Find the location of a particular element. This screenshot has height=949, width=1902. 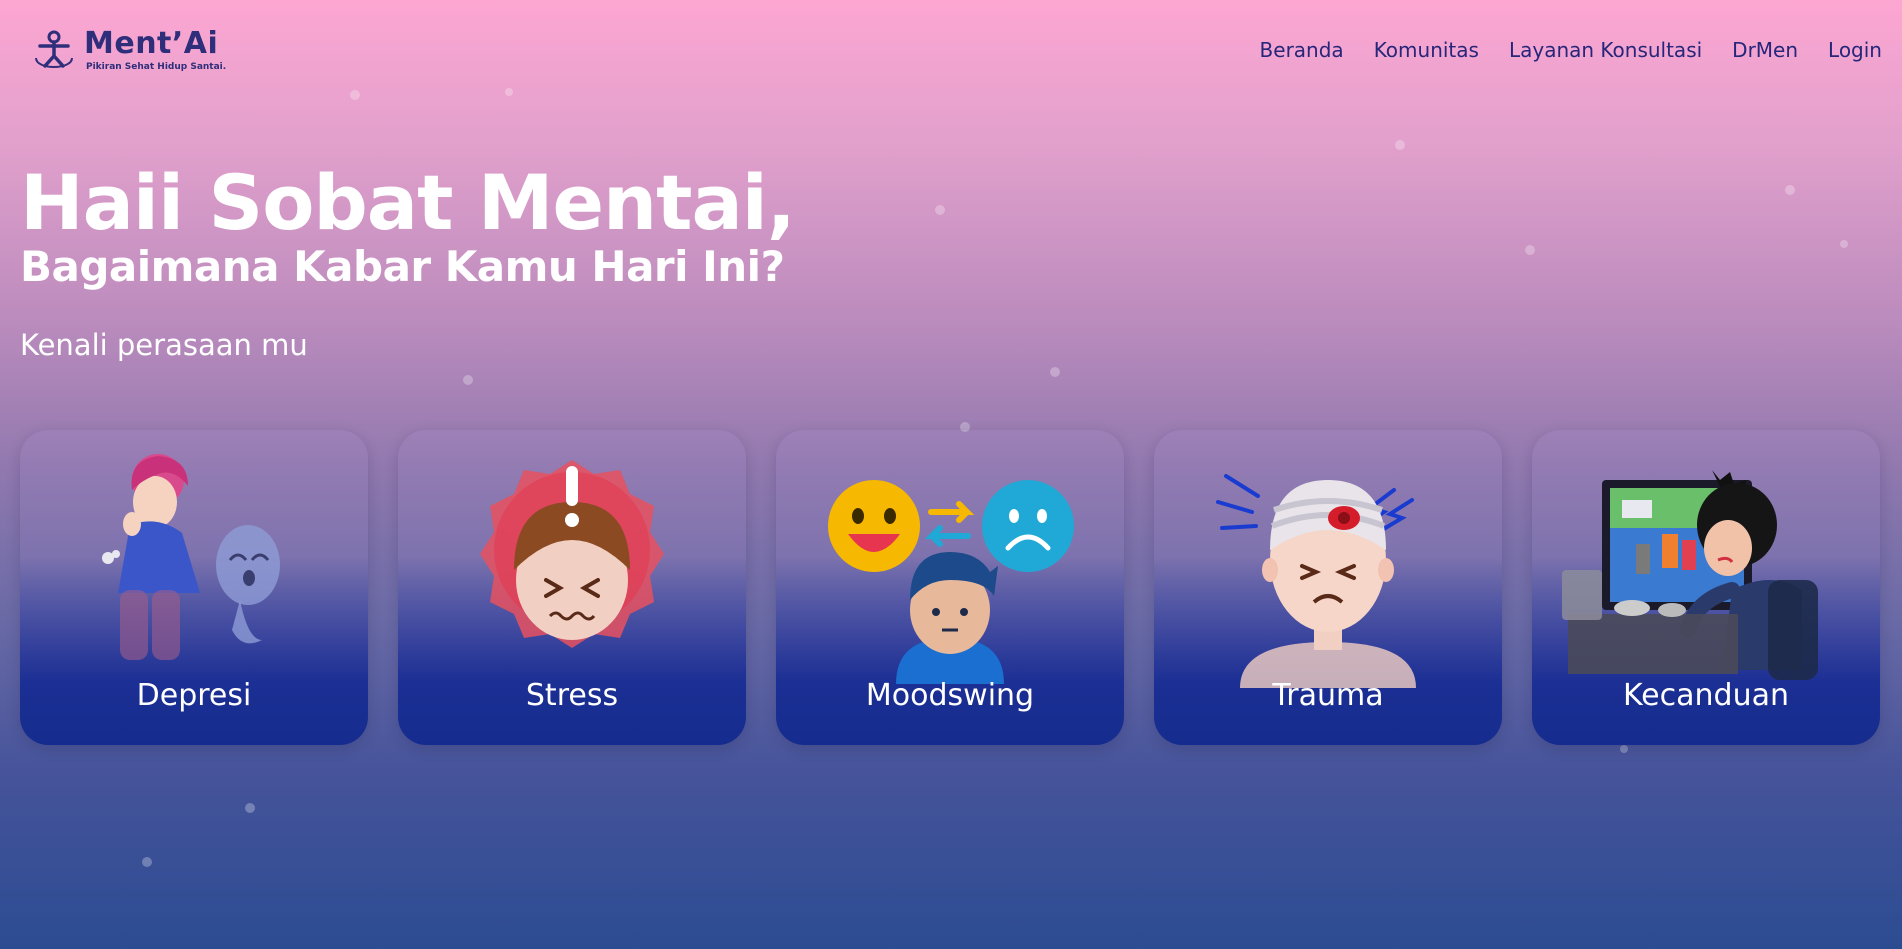

category-card-moodswing: Moodswing is located at coordinates (950, 587).